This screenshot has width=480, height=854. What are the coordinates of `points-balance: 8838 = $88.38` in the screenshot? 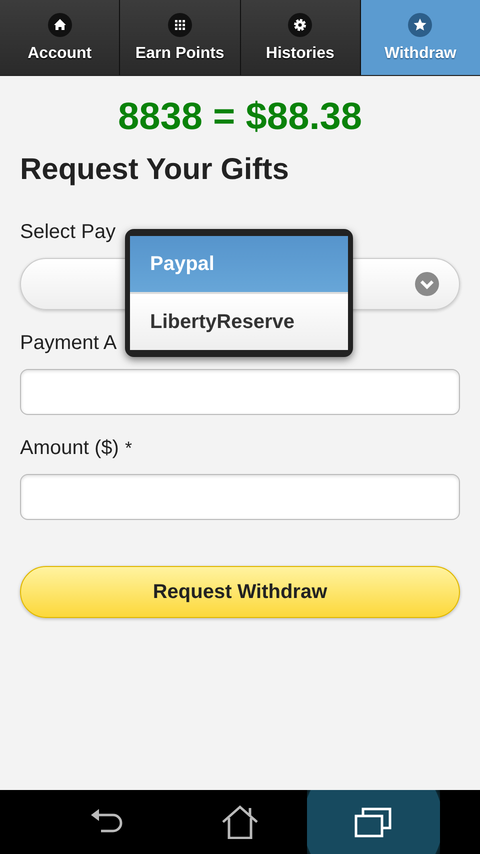 It's located at (240, 117).